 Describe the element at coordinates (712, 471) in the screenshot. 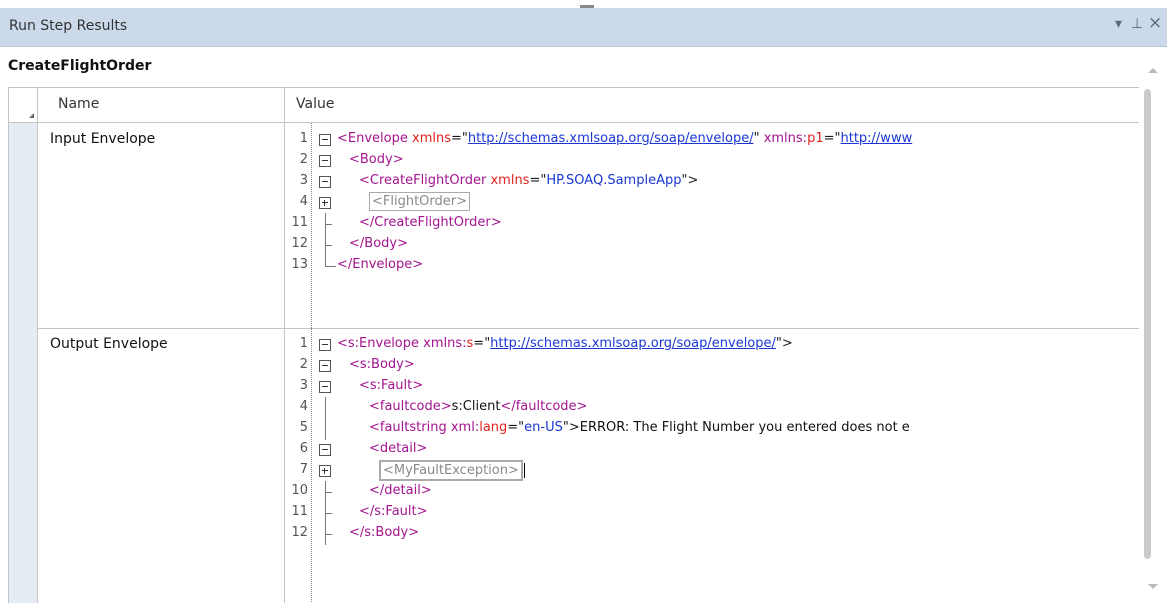

I see `code-line: 7 <MyFaultException>` at that location.